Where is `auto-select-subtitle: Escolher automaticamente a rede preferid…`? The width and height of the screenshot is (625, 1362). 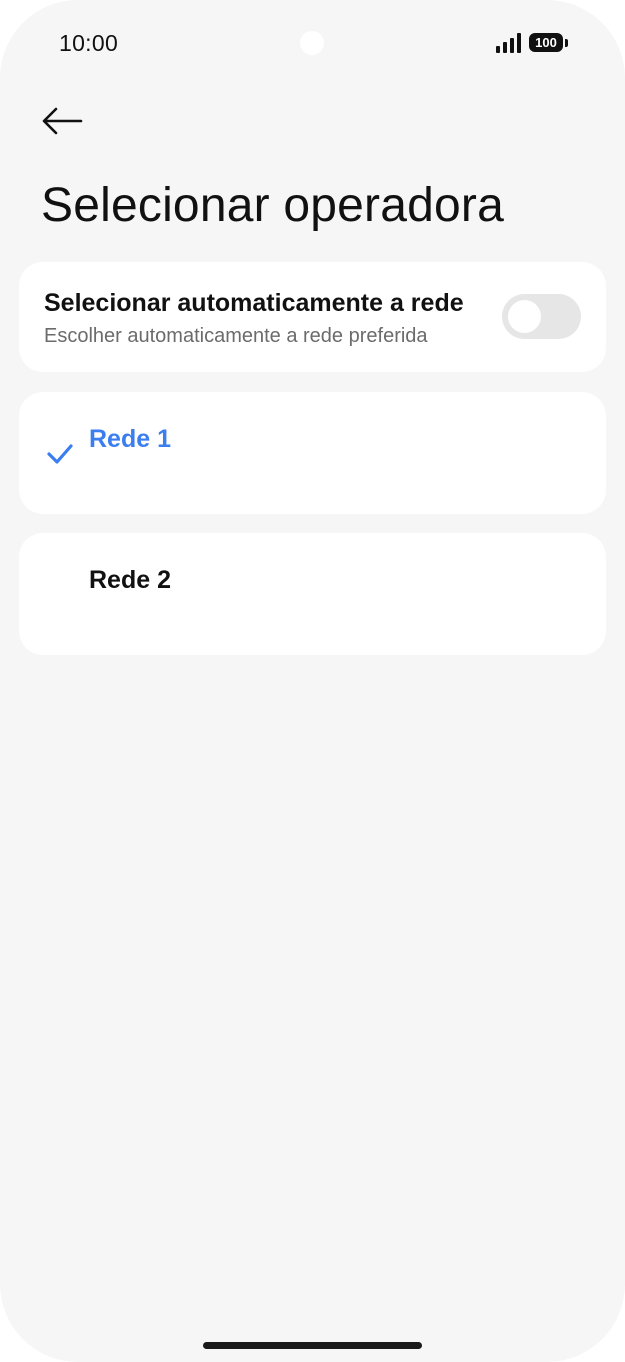
auto-select-subtitle: Escolher automaticamente a rede preferid… is located at coordinates (236, 336).